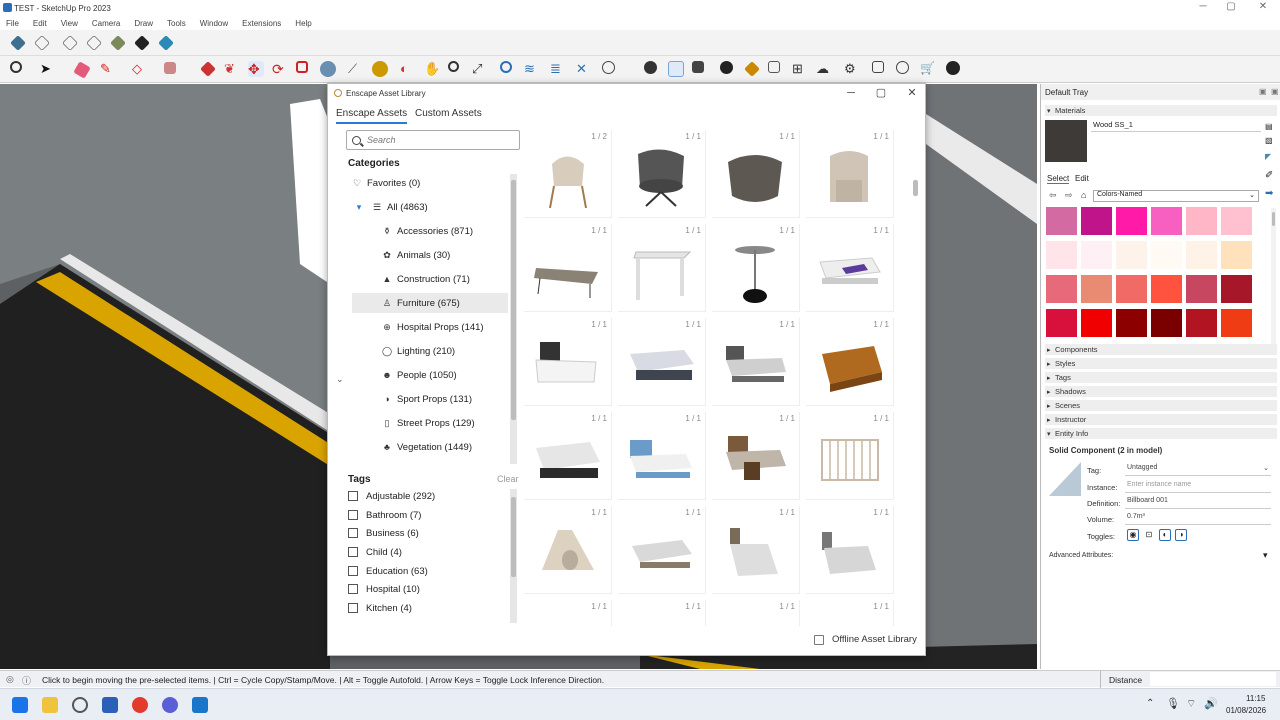  I want to click on asset-card-armchair-beige: 1 / 1, so click(850, 174).